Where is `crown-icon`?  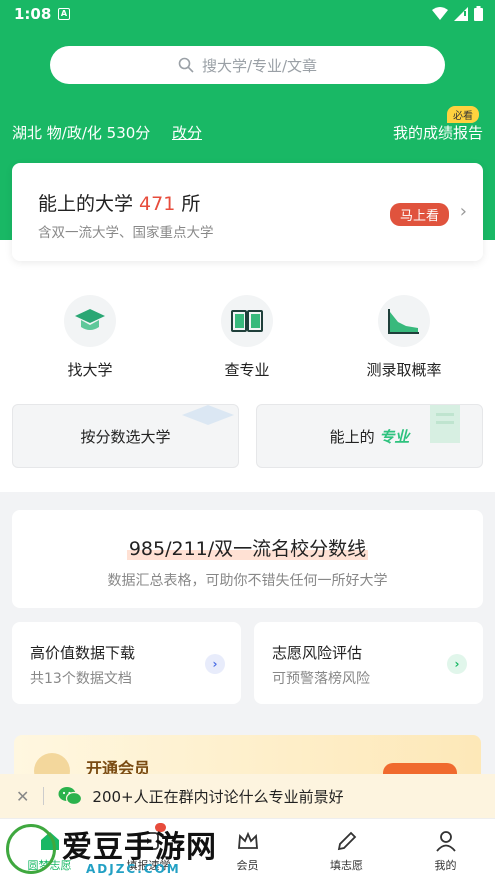
crown-icon is located at coordinates (247, 840).